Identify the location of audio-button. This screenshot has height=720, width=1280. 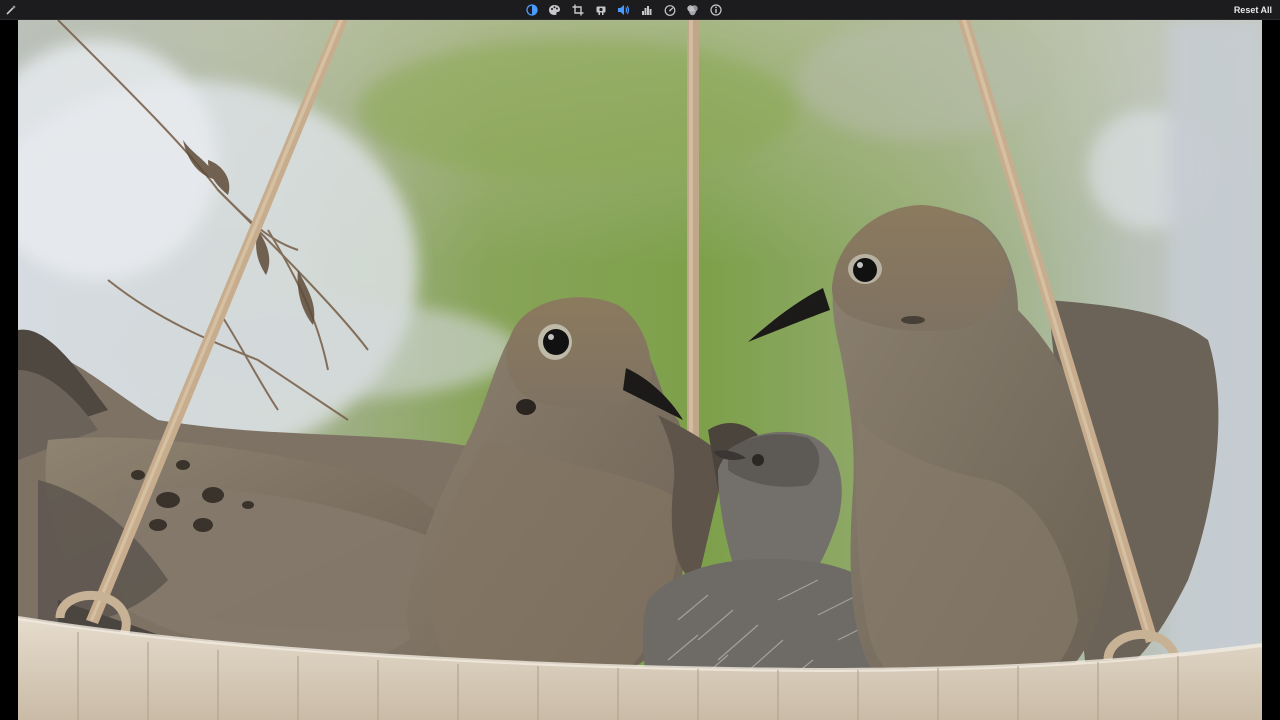
(623, 10).